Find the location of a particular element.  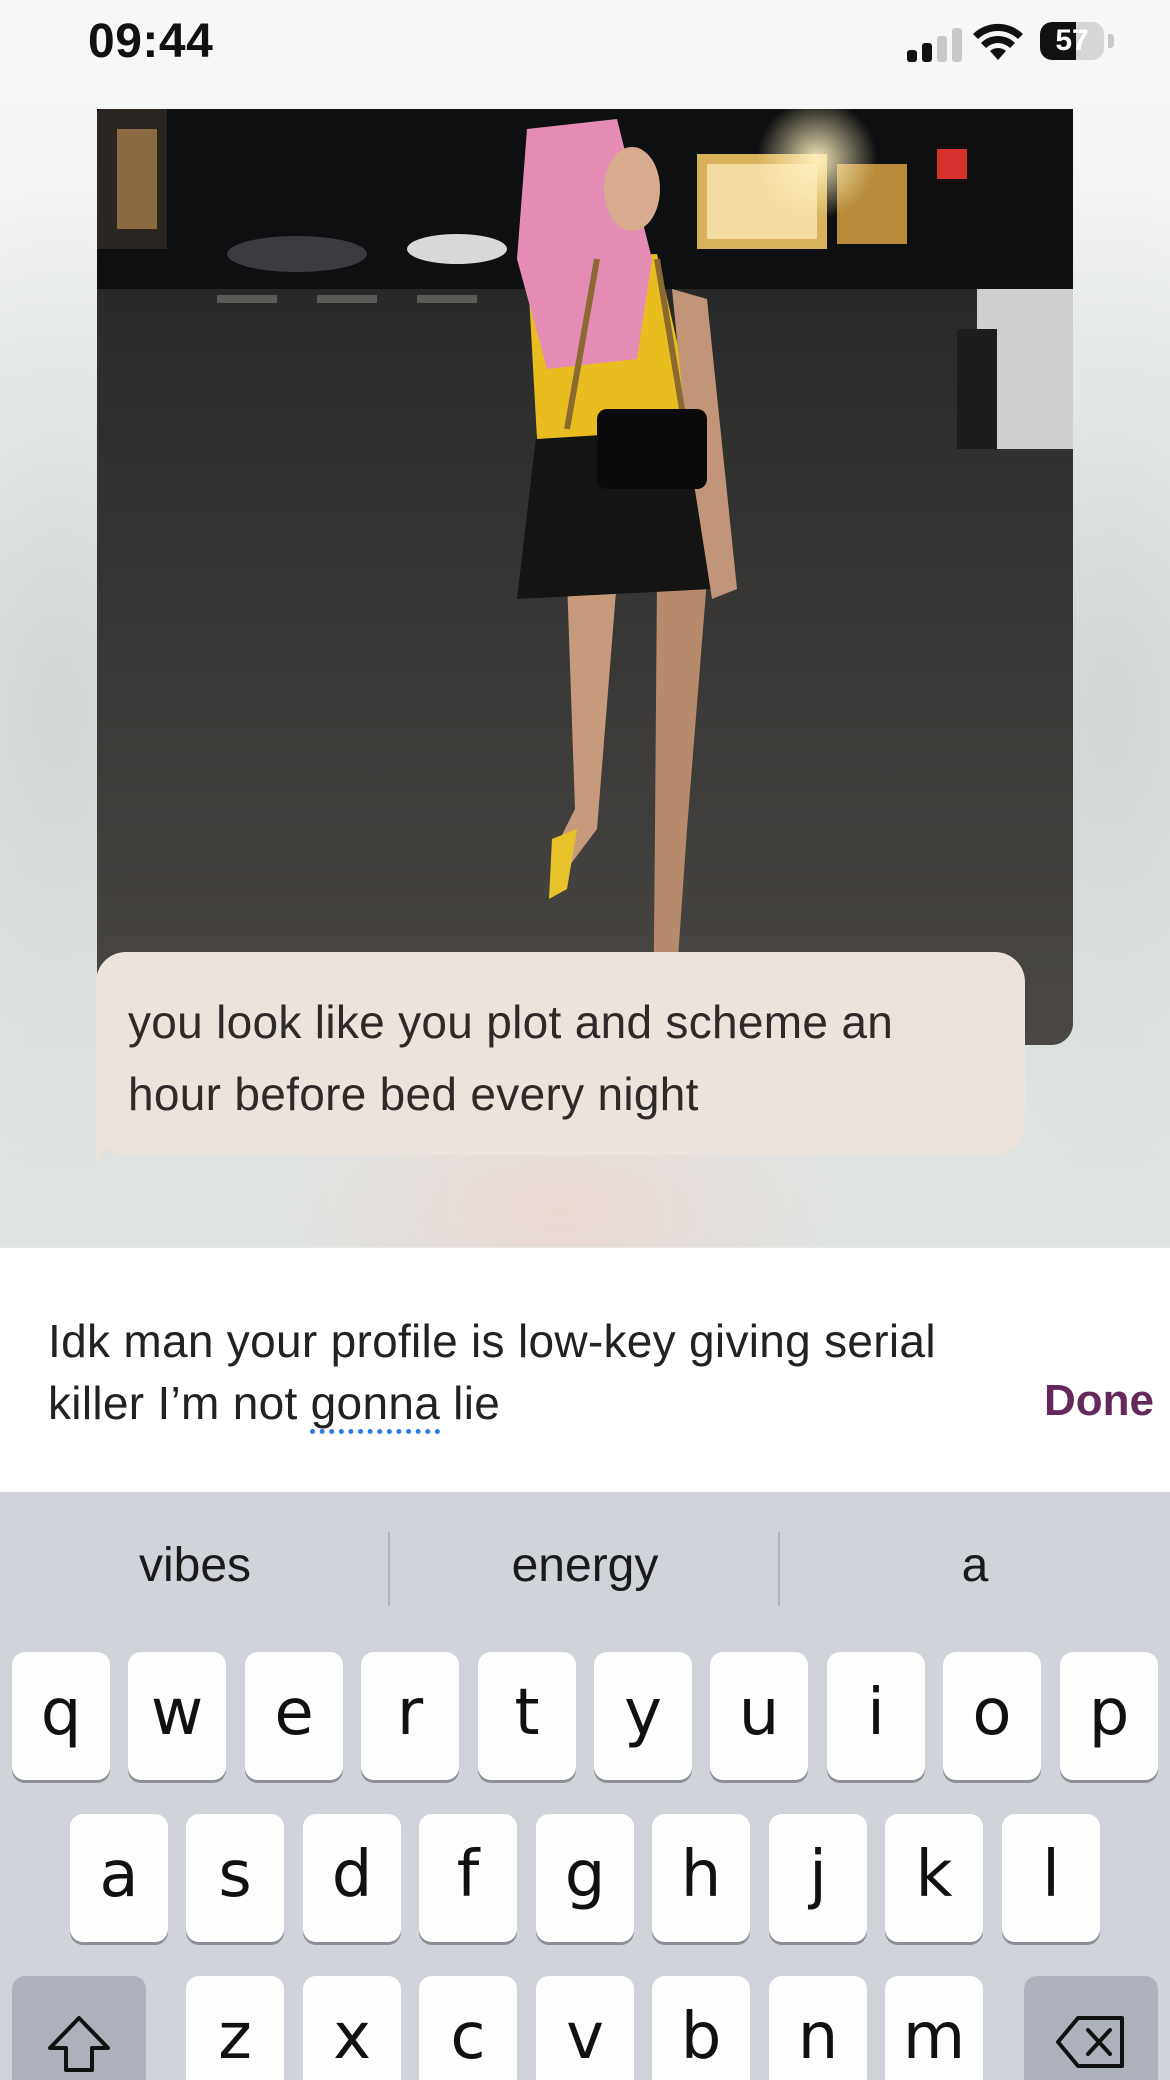

suggestion-3: a is located at coordinates (975, 1565).